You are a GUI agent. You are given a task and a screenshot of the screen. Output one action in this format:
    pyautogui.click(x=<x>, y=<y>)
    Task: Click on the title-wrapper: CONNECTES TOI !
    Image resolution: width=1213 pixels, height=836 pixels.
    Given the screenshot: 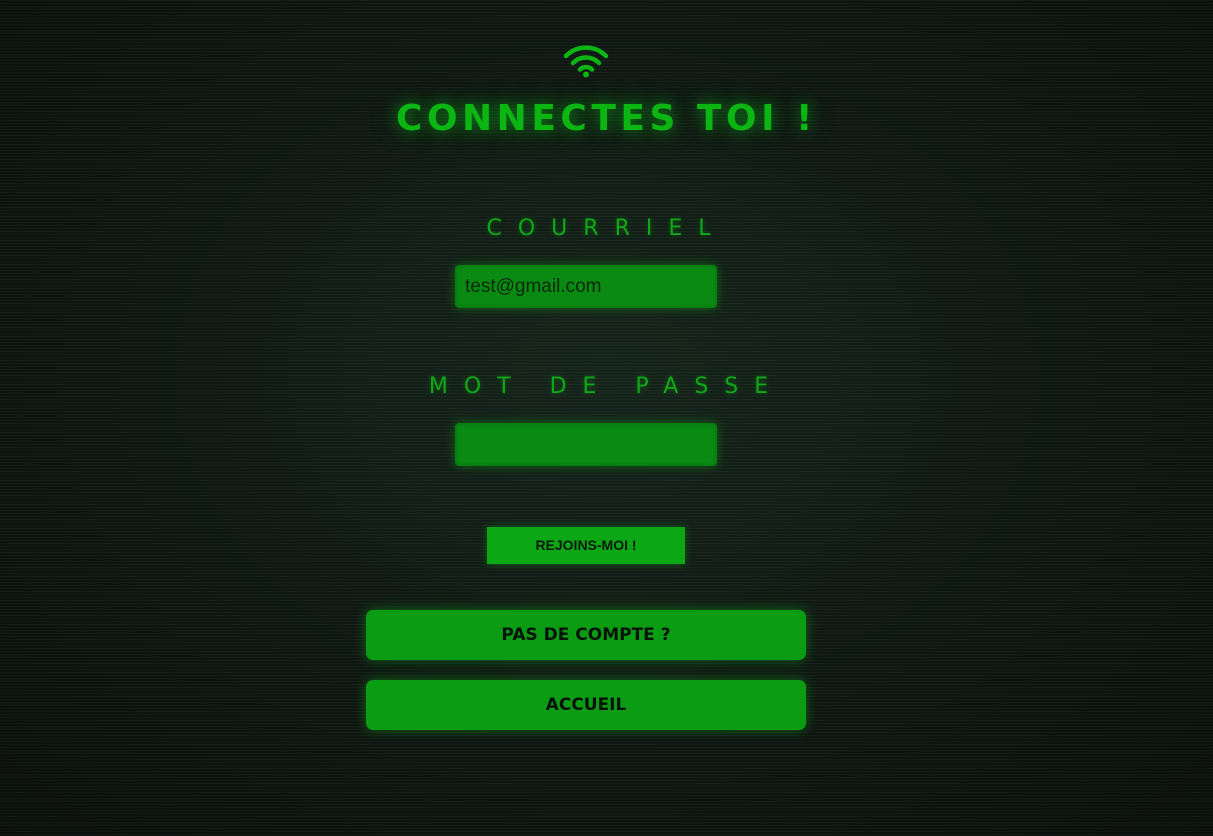 What is the action you would take?
    pyautogui.click(x=606, y=118)
    